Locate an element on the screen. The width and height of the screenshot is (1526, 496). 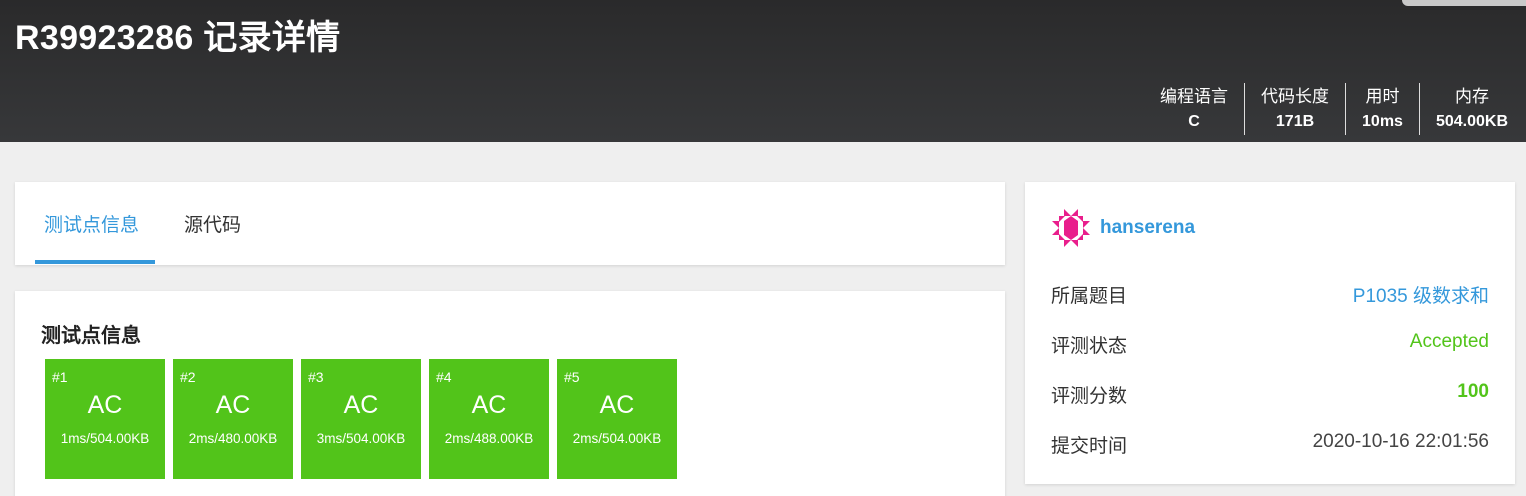
judge-status: Accepted is located at coordinates (1449, 341).